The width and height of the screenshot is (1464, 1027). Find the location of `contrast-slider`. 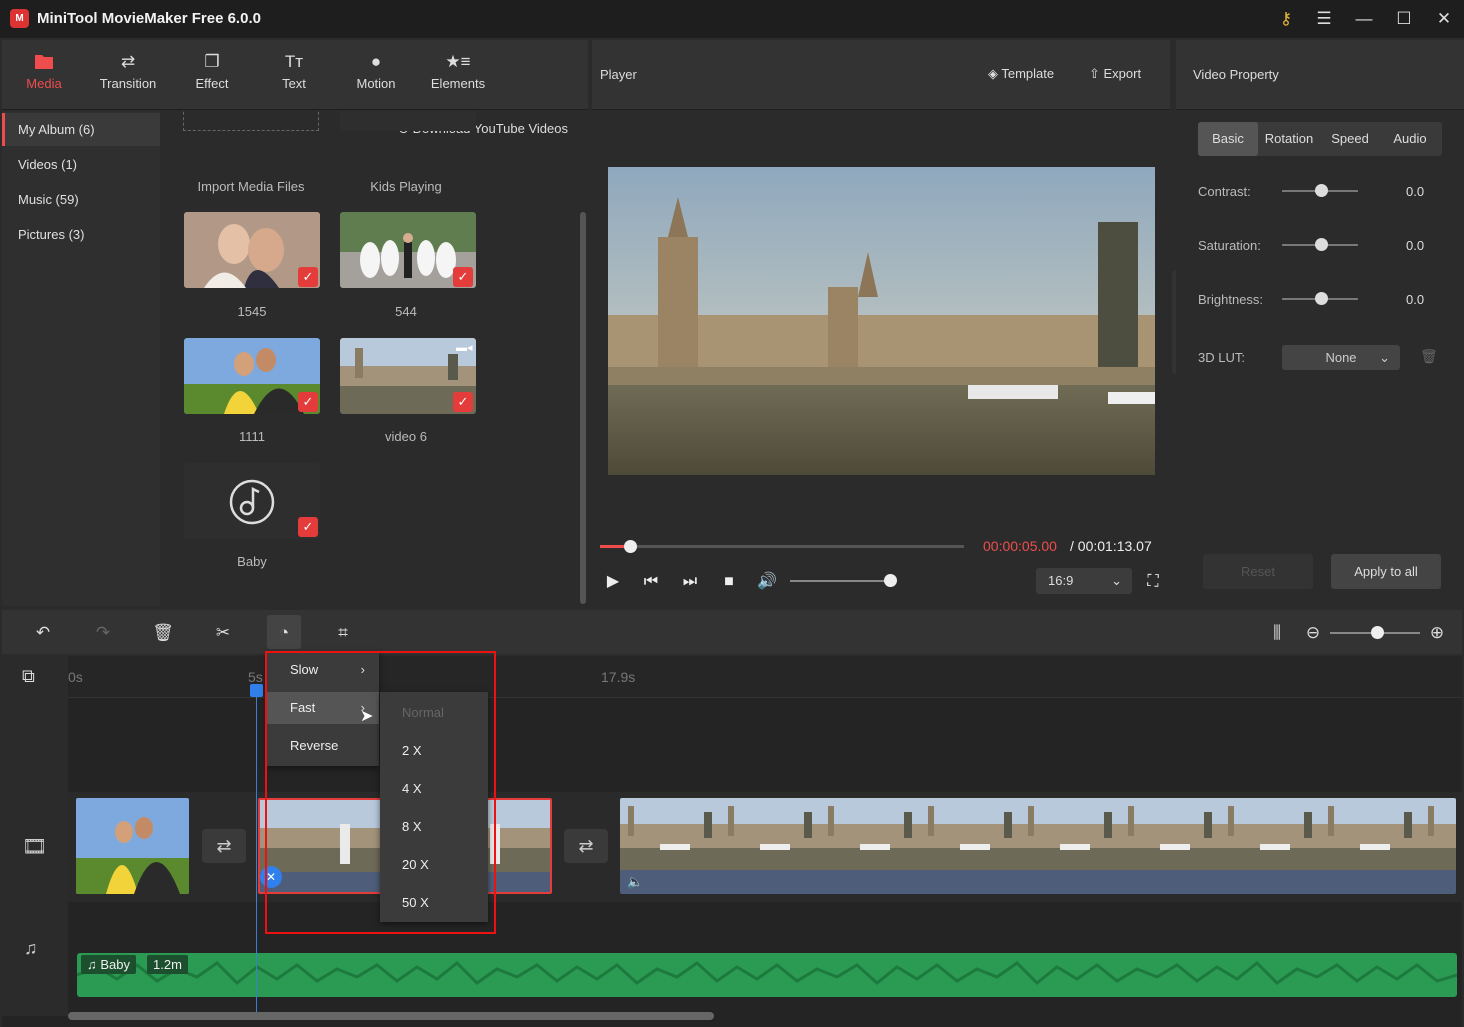

contrast-slider is located at coordinates (1320, 190).